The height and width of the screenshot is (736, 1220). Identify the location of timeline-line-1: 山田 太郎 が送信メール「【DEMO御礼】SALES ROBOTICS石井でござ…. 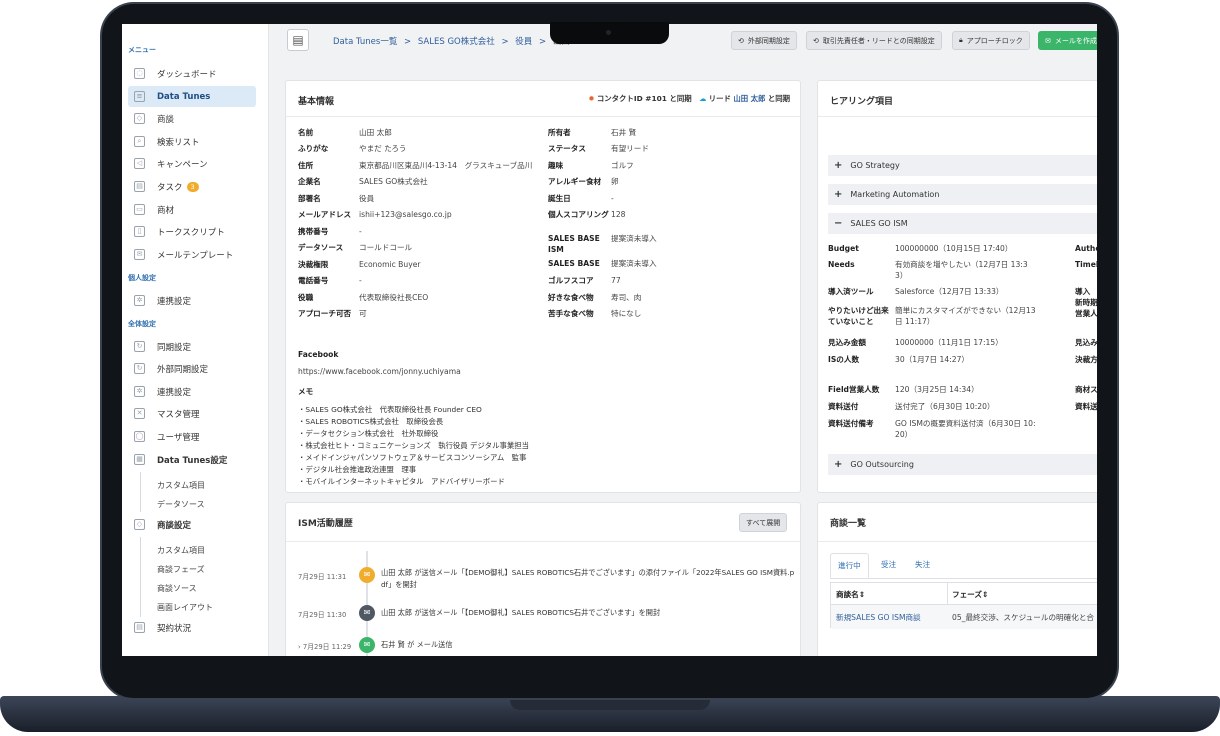
(588, 572).